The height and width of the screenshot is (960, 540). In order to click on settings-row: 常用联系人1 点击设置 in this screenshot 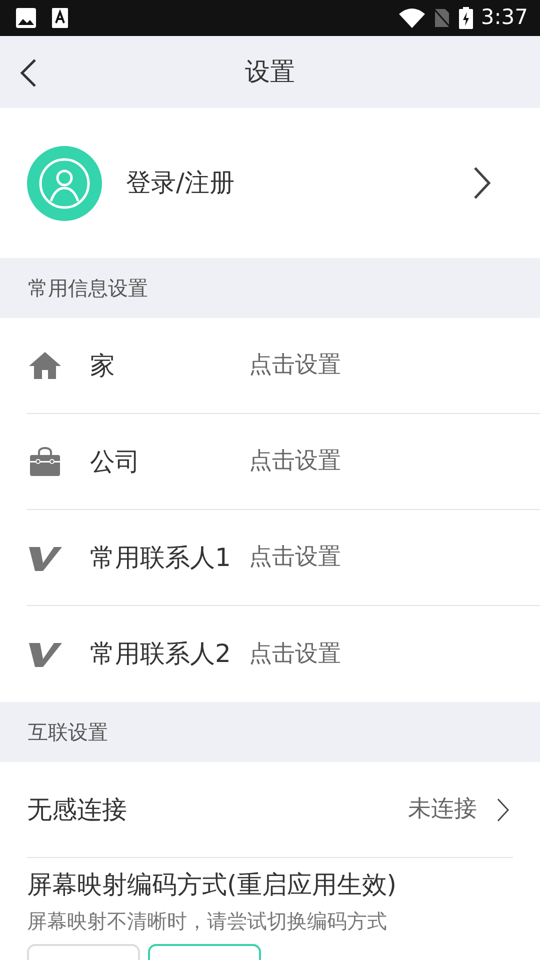, I will do `click(283, 558)`.